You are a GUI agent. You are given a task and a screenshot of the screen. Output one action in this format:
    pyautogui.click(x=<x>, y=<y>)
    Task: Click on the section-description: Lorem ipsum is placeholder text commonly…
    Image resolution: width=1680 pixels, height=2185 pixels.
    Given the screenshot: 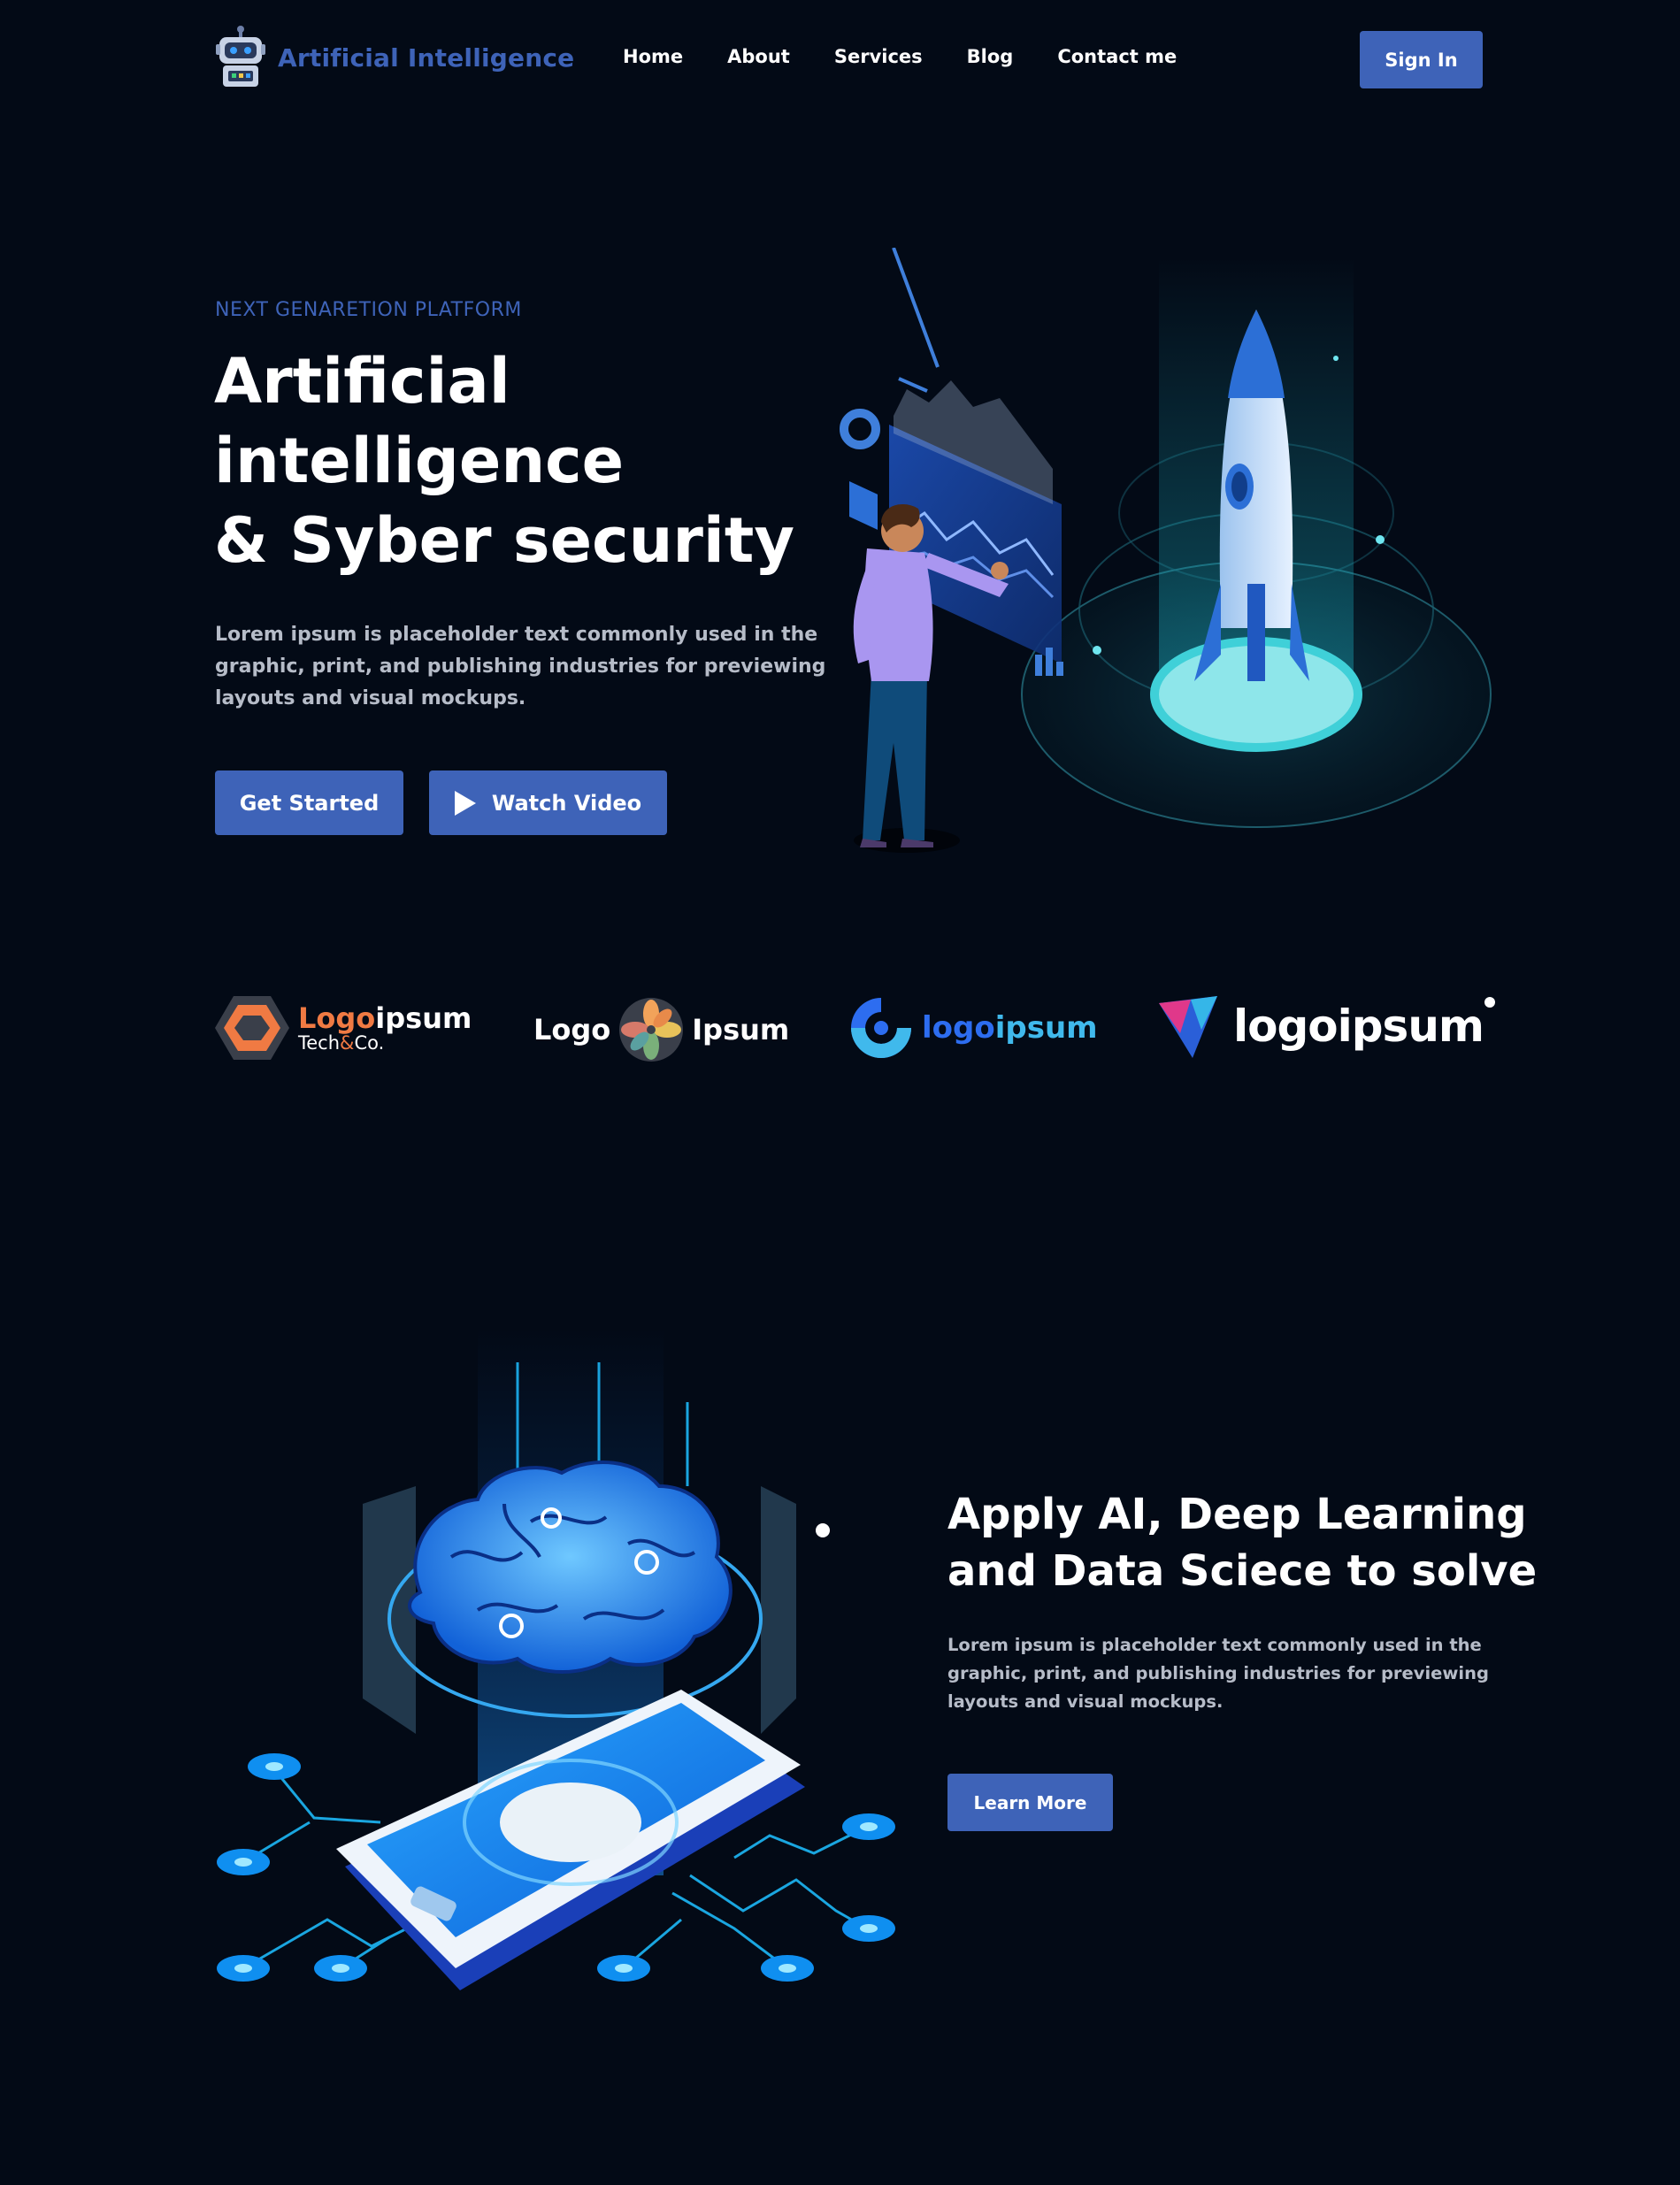 What is the action you would take?
    pyautogui.click(x=1218, y=1673)
    